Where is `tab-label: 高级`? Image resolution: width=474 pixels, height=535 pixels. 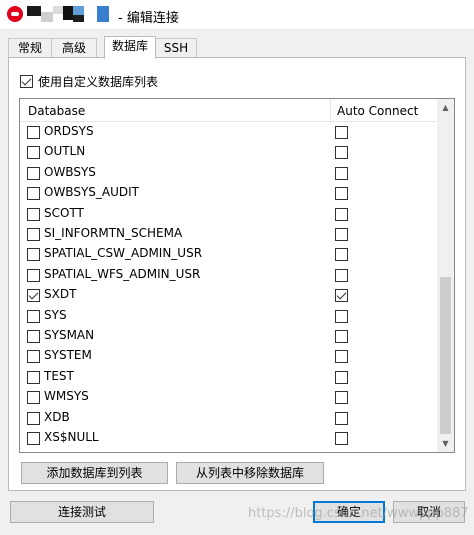
tab-label: 高级 is located at coordinates (73, 48).